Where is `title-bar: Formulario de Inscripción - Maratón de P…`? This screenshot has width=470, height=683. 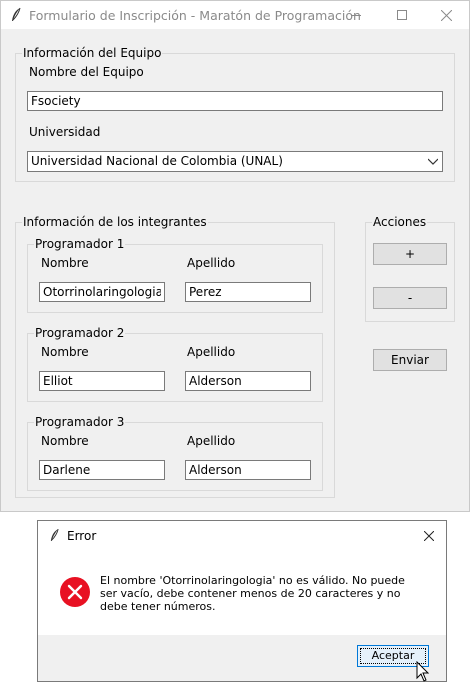
title-bar: Formulario de Inscripción - Maratón de P… is located at coordinates (235, 15).